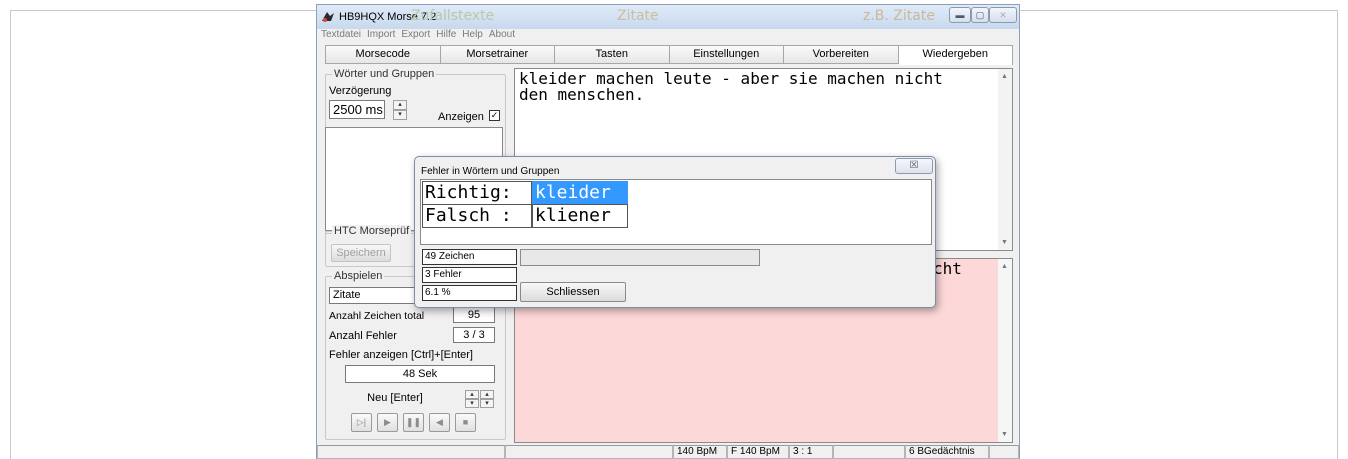  Describe the element at coordinates (502, 34) in the screenshot. I see `menu-about: About` at that location.